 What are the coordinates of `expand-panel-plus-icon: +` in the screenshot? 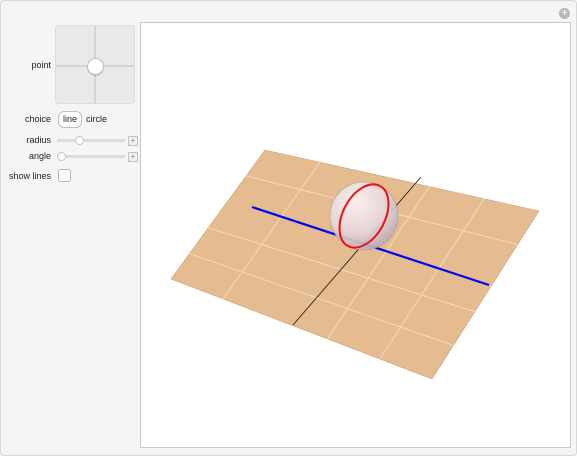 It's located at (564, 13).